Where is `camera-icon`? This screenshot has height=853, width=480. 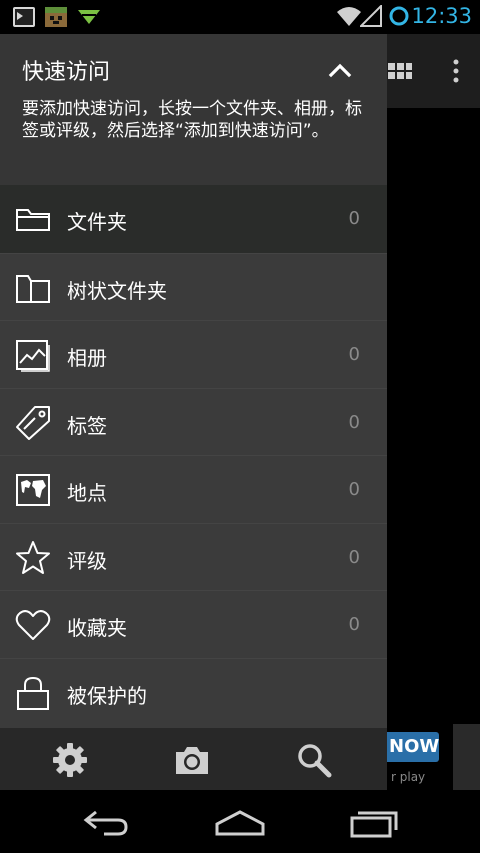 camera-icon is located at coordinates (192, 760).